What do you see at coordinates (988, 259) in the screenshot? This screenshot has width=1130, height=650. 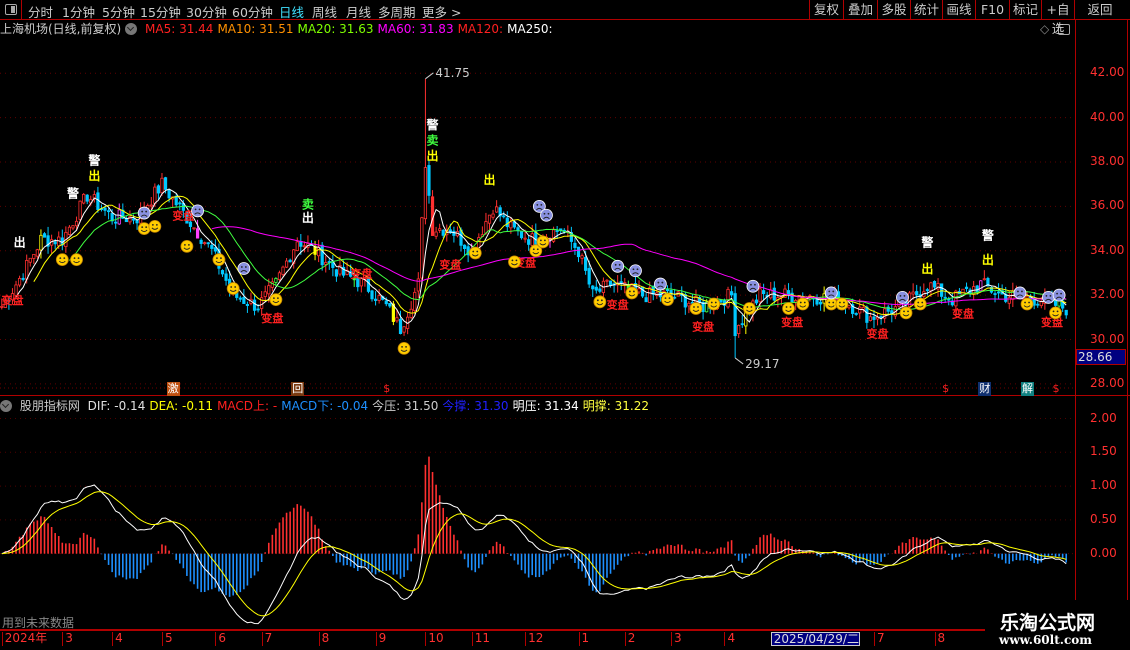 I see `signal-annotation: 出` at bounding box center [988, 259].